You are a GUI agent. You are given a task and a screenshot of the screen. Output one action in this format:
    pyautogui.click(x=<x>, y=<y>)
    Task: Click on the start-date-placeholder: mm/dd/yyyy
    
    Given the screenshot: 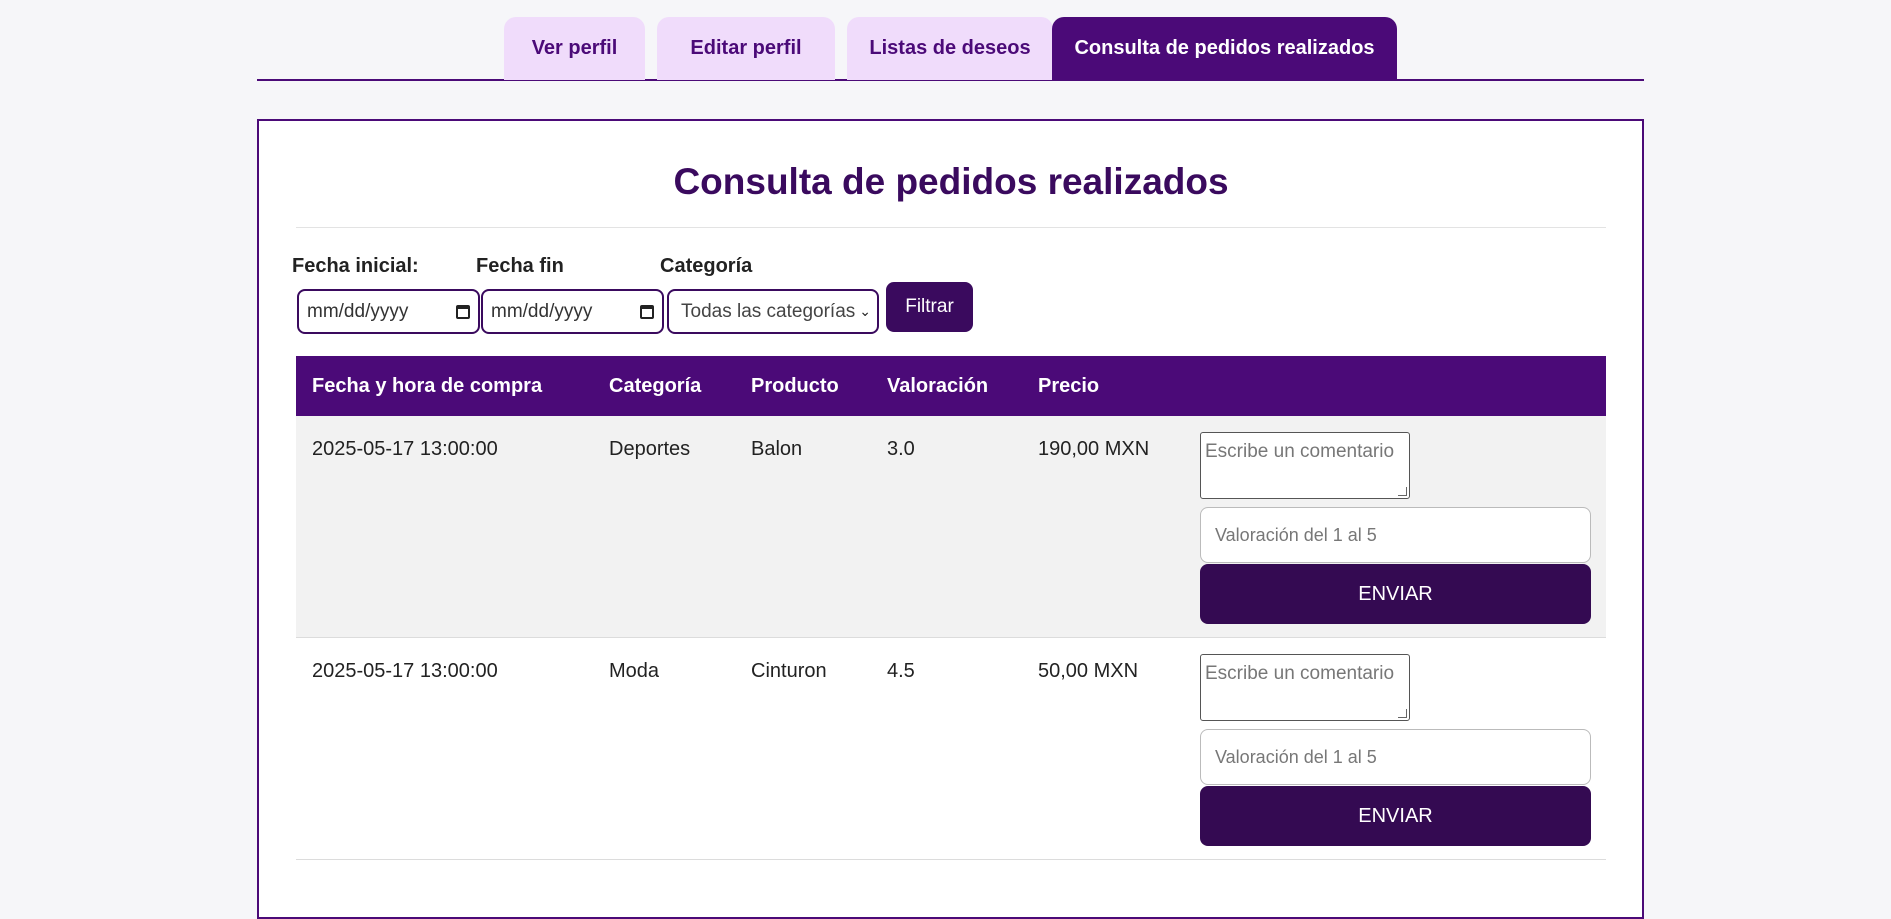 What is the action you would take?
    pyautogui.click(x=358, y=311)
    